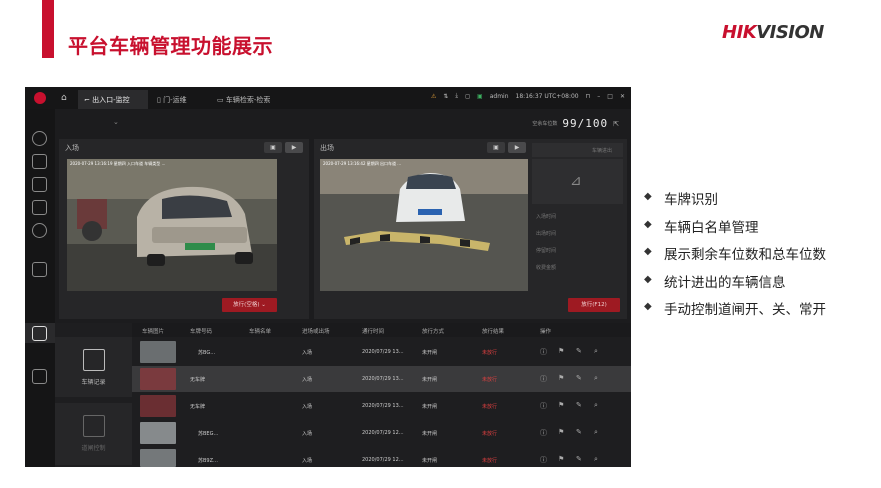  What do you see at coordinates (577, 150) in the screenshot?
I see `vehicle-info-header: 车辆进出` at bounding box center [577, 150].